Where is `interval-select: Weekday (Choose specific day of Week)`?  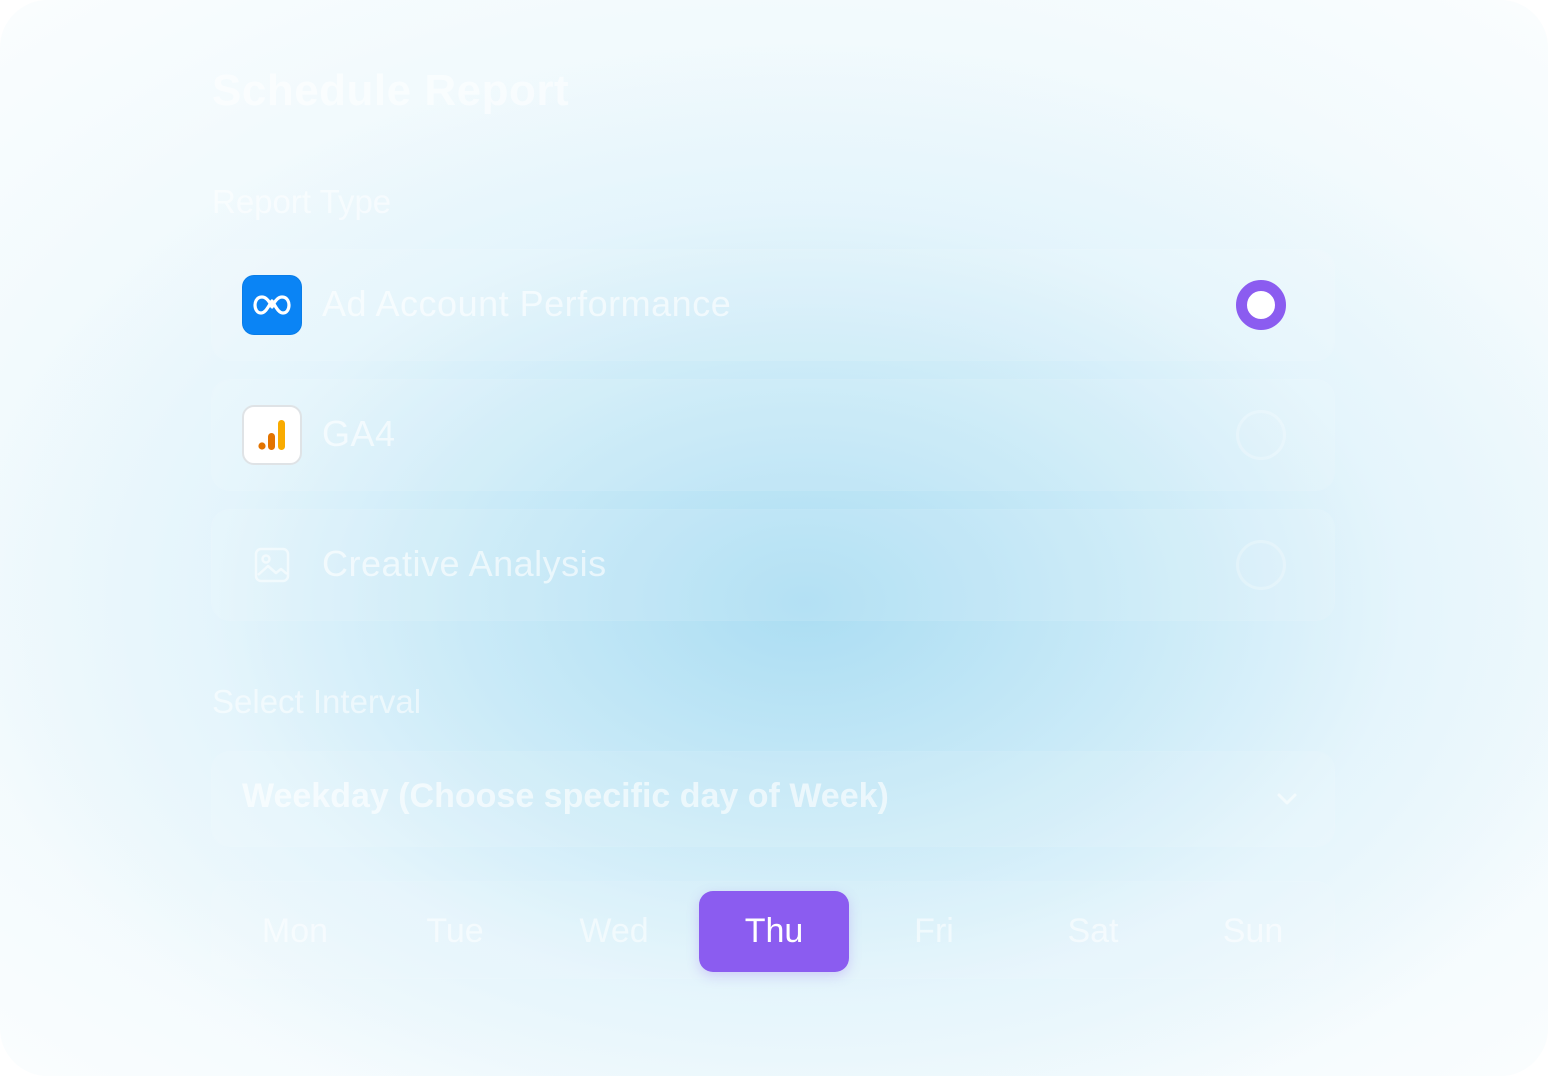
interval-select: Weekday (Choose specific day of Week) is located at coordinates (773, 799).